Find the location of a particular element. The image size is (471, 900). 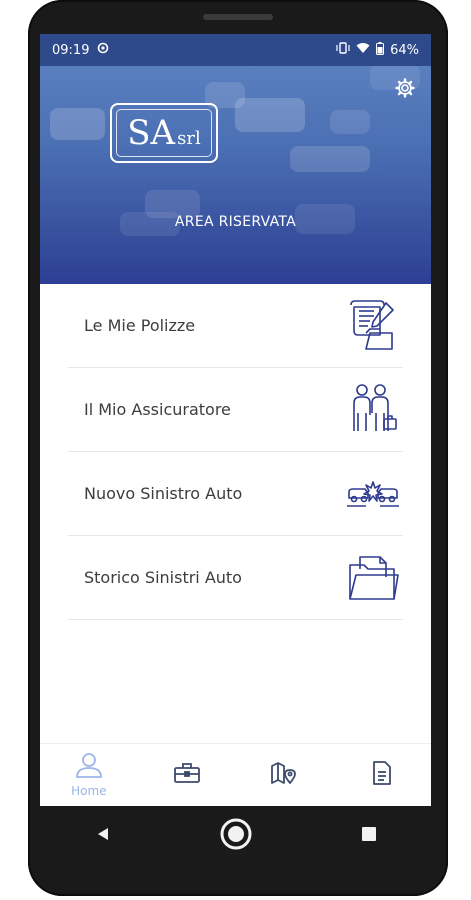

menu-item-polizze: Le Mie Polizze is located at coordinates (235, 326).